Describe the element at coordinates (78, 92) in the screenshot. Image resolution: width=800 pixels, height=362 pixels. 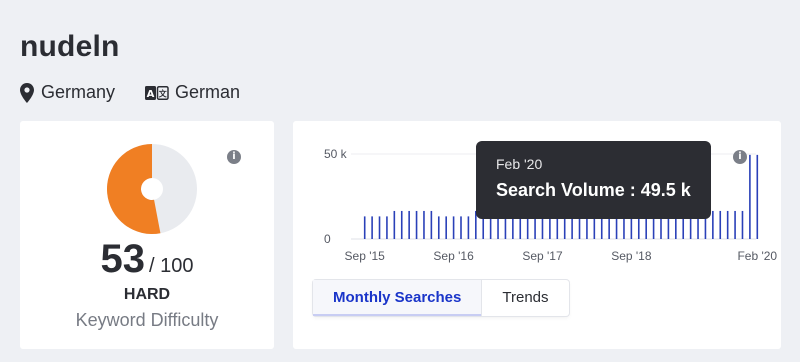
I see `location-label: Germany` at that location.